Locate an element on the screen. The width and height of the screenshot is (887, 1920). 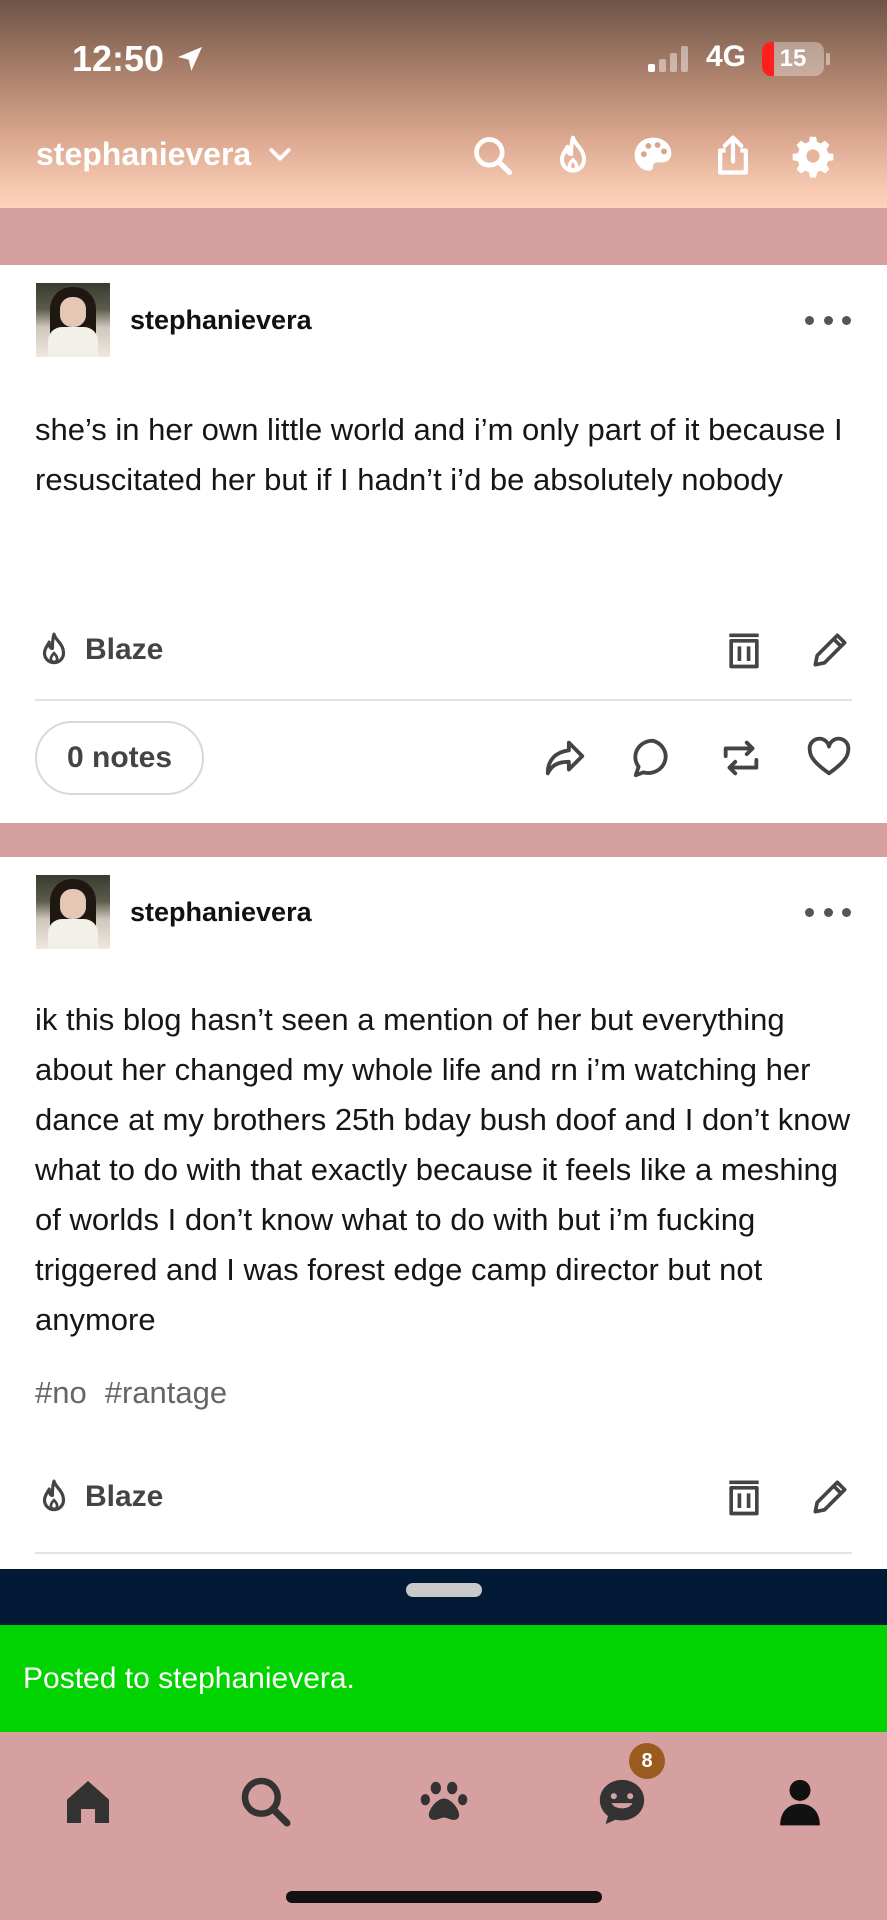
network-type: 4G is located at coordinates (726, 56).